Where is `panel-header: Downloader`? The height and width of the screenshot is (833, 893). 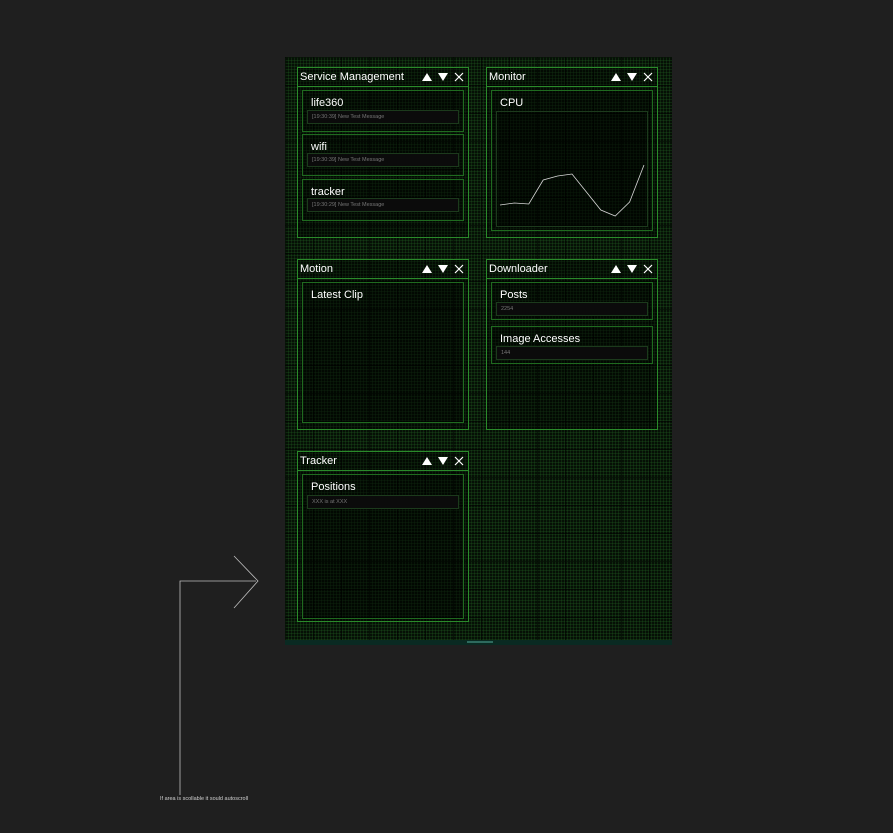
panel-header: Downloader is located at coordinates (572, 269).